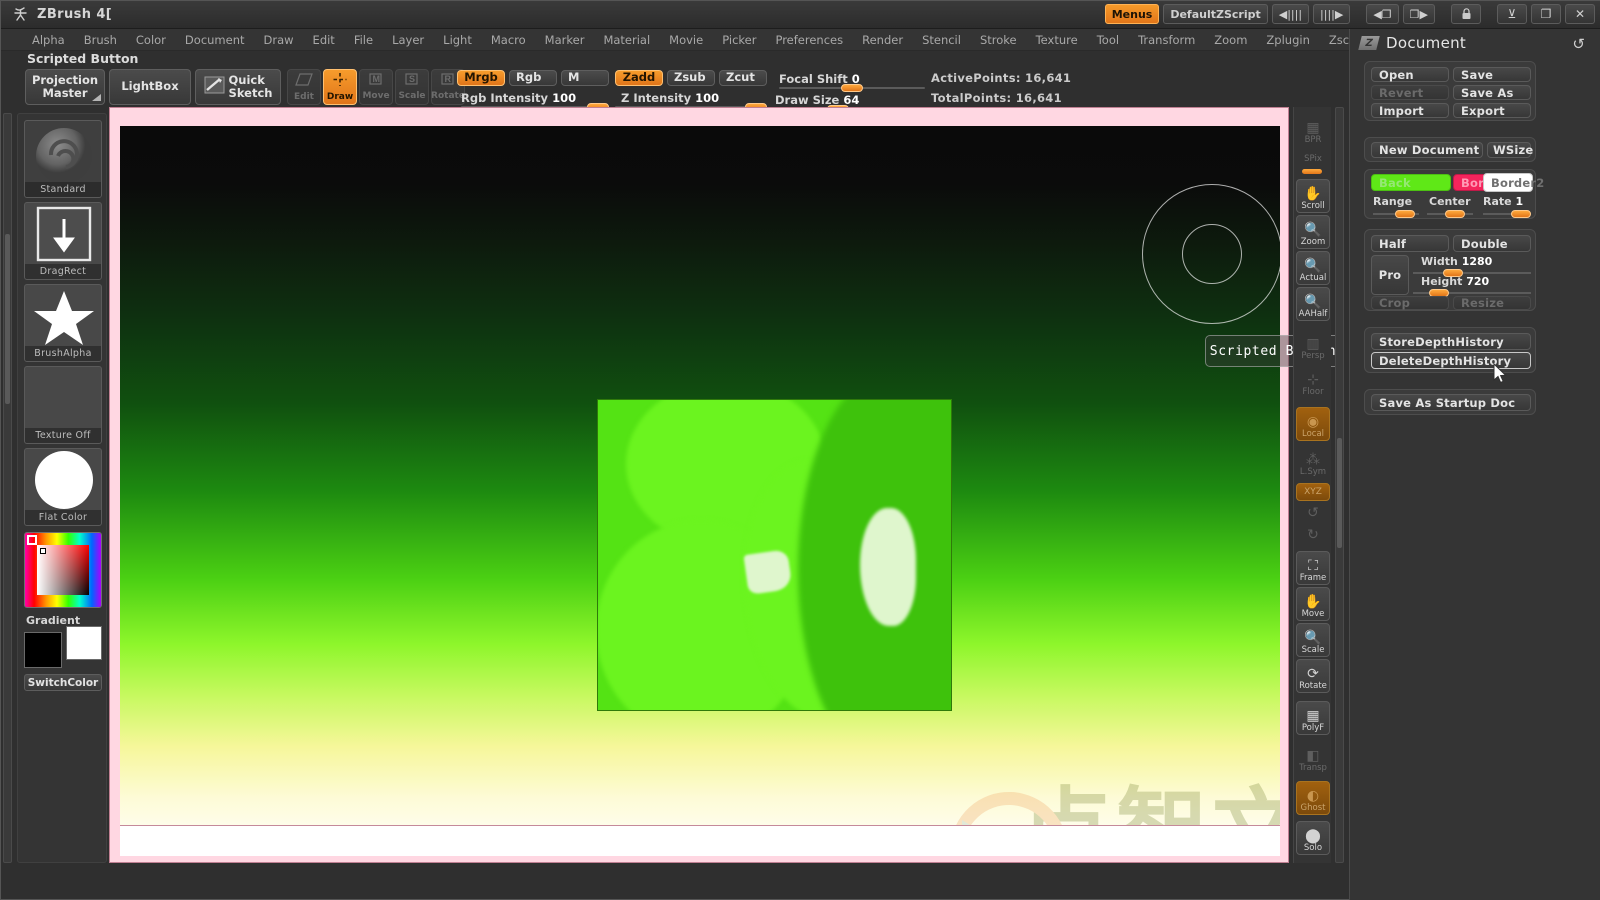  I want to click on projection-master-button: Projection Master, so click(65, 87).